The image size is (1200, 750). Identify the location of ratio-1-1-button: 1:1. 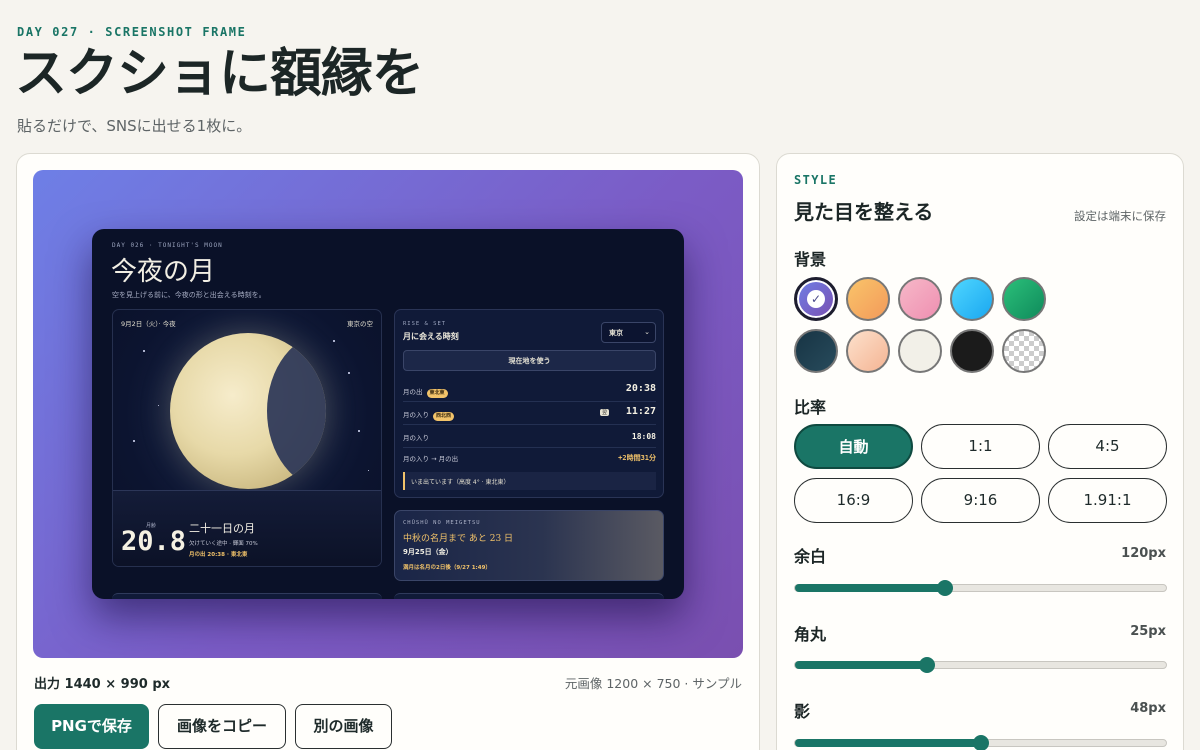
(980, 446).